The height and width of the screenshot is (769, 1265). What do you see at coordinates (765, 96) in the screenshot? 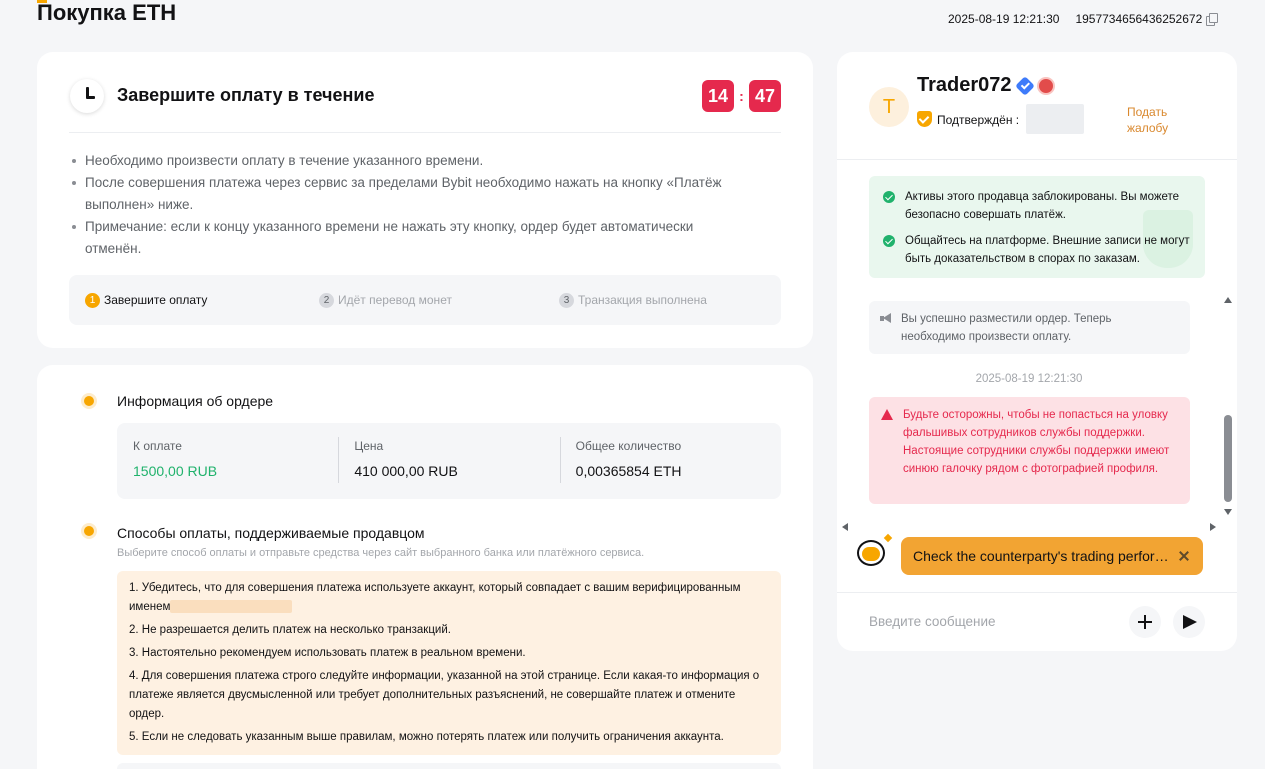
I see `countdown-seconds: 47` at bounding box center [765, 96].